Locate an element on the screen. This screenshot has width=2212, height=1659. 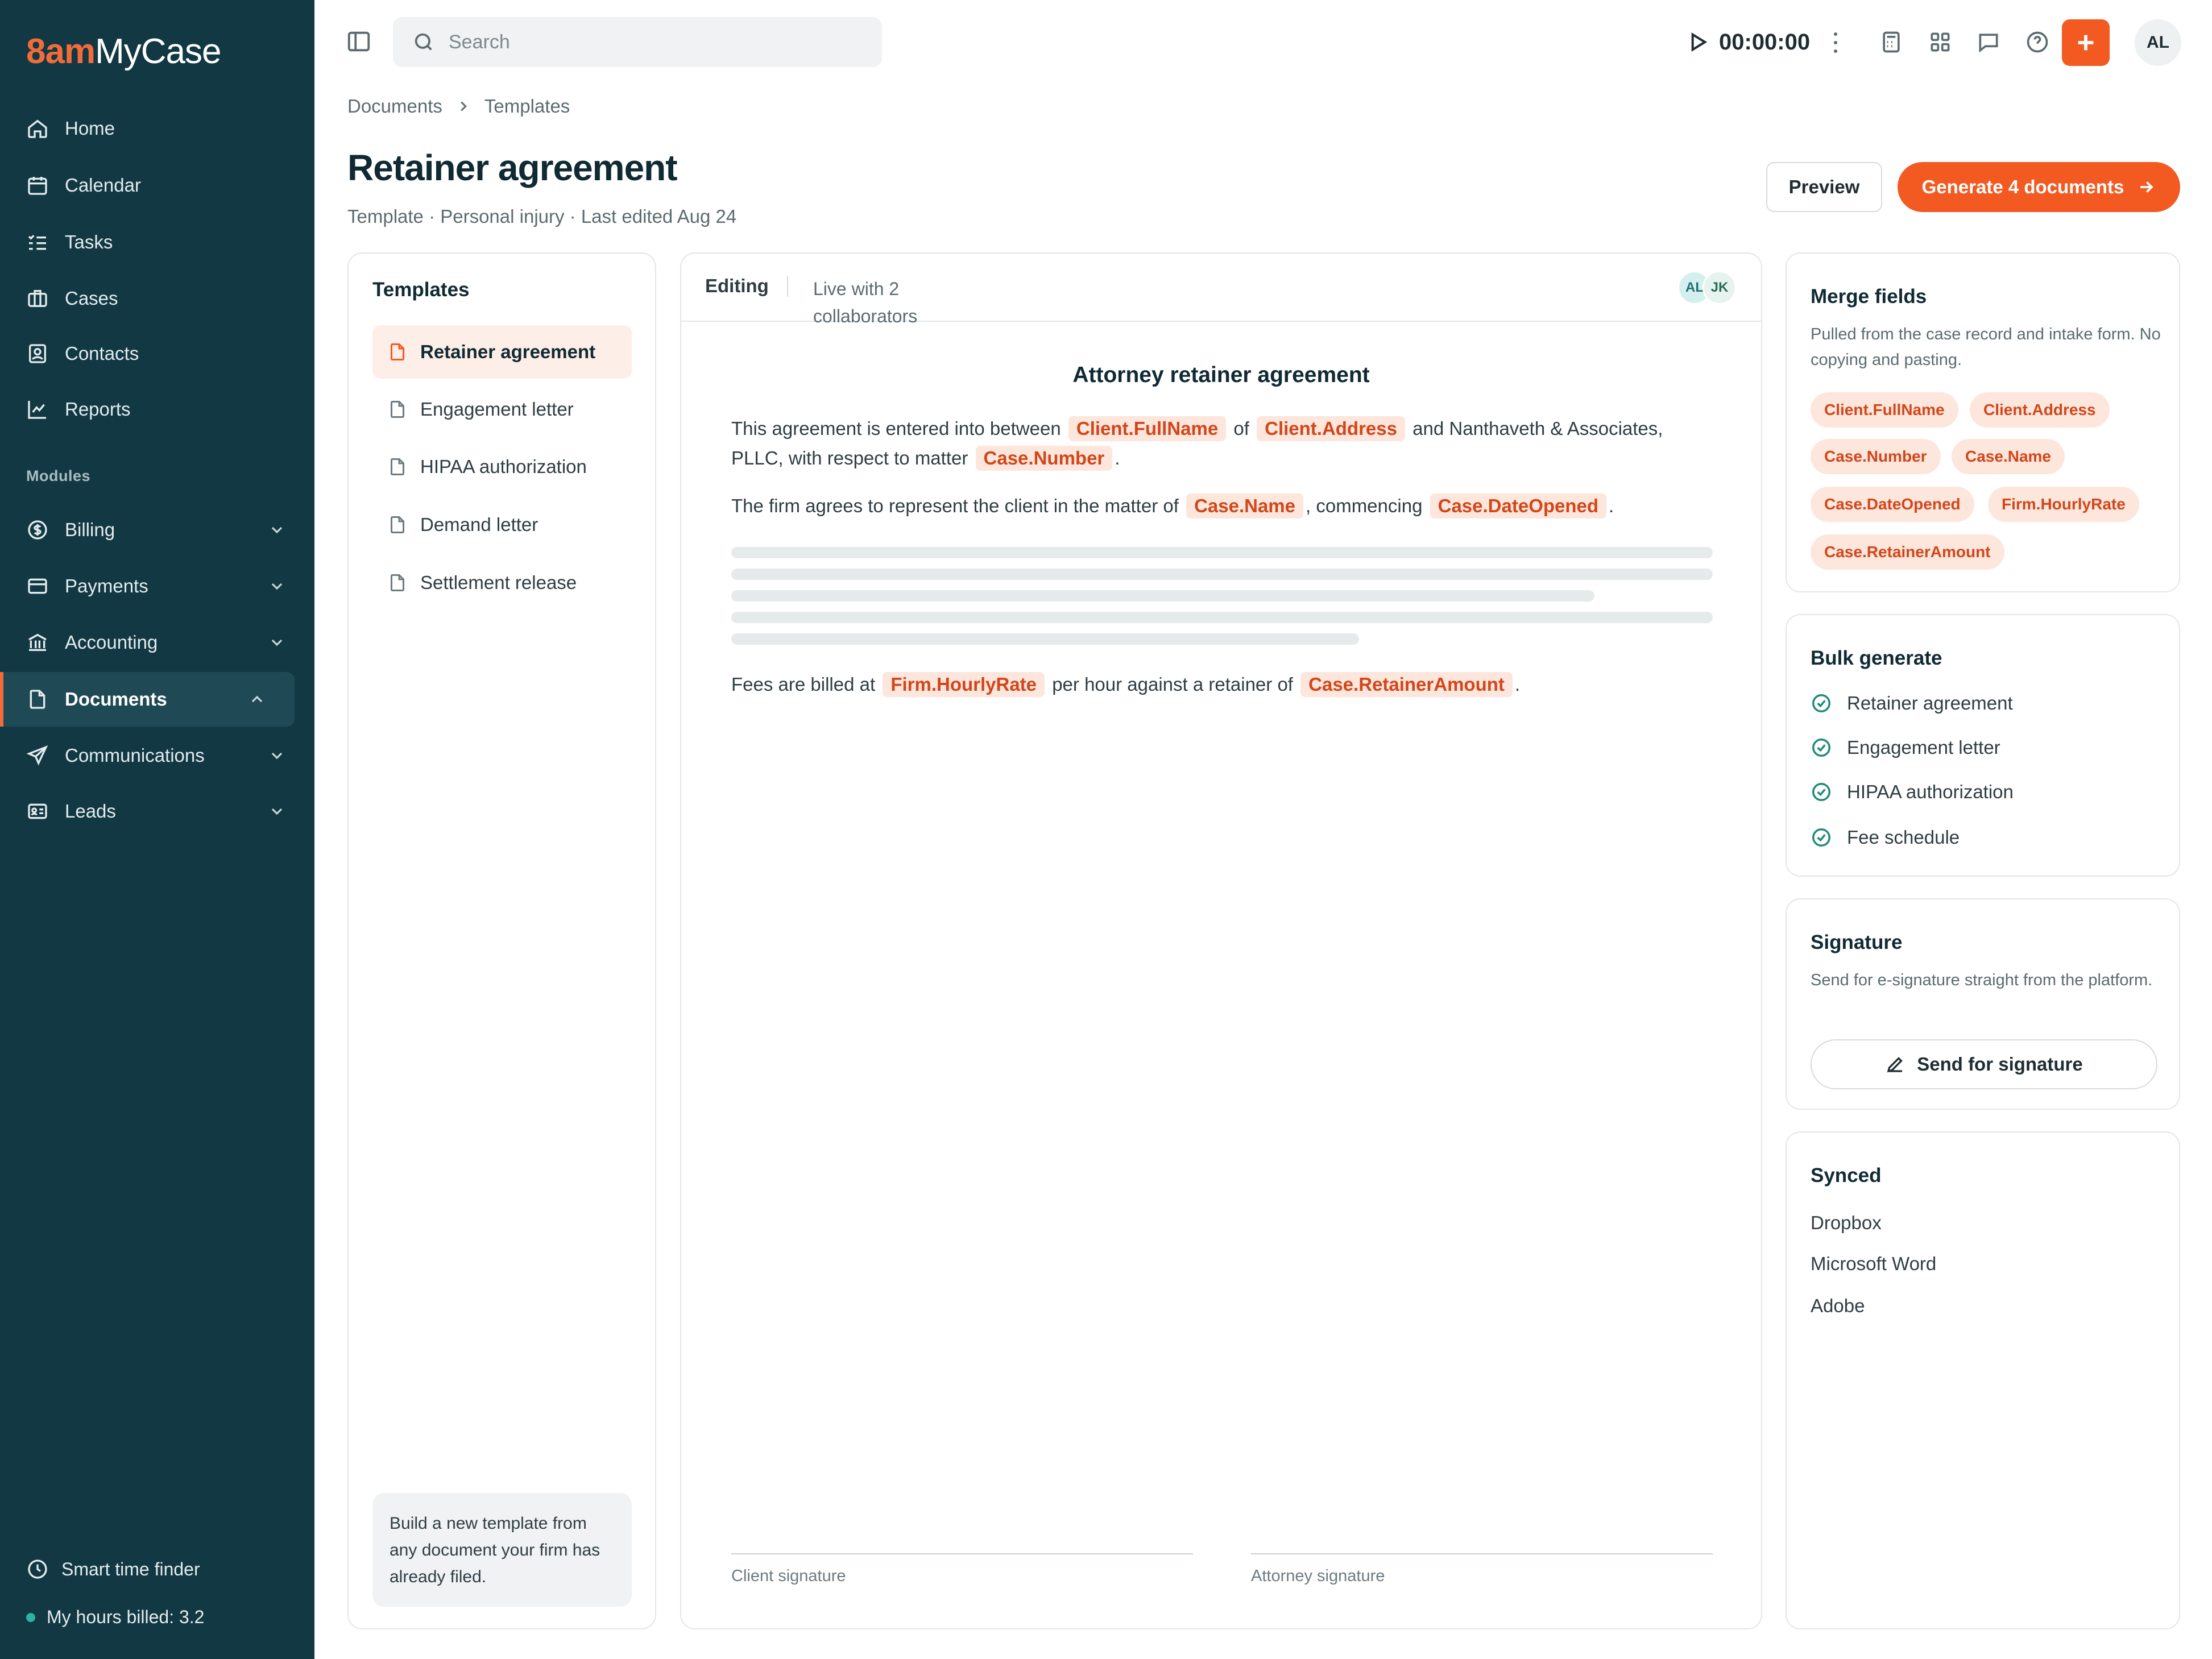
sidebar-item-billing: Billing is located at coordinates (157, 530).